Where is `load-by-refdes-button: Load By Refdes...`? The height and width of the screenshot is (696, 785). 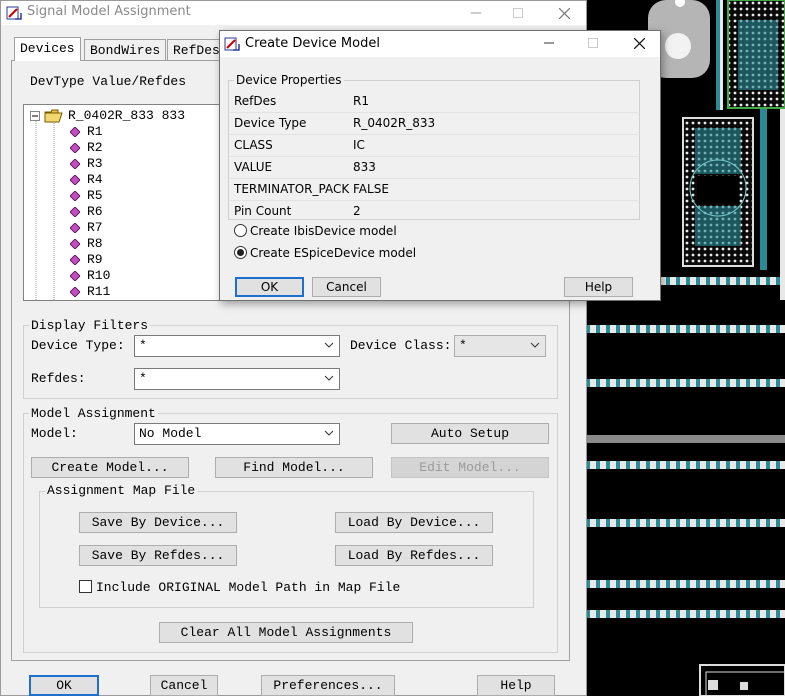 load-by-refdes-button: Load By Refdes... is located at coordinates (414, 555).